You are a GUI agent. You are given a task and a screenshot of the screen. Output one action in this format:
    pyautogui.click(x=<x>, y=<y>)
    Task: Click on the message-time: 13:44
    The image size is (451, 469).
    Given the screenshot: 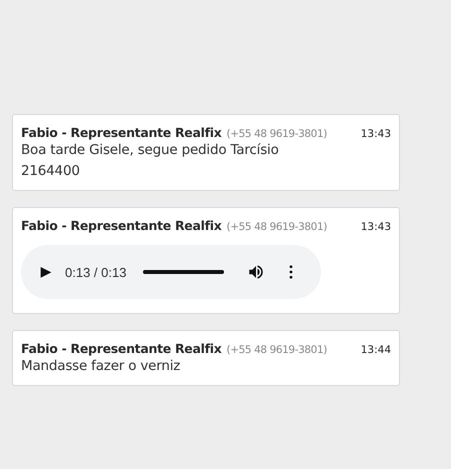 What is the action you would take?
    pyautogui.click(x=375, y=350)
    